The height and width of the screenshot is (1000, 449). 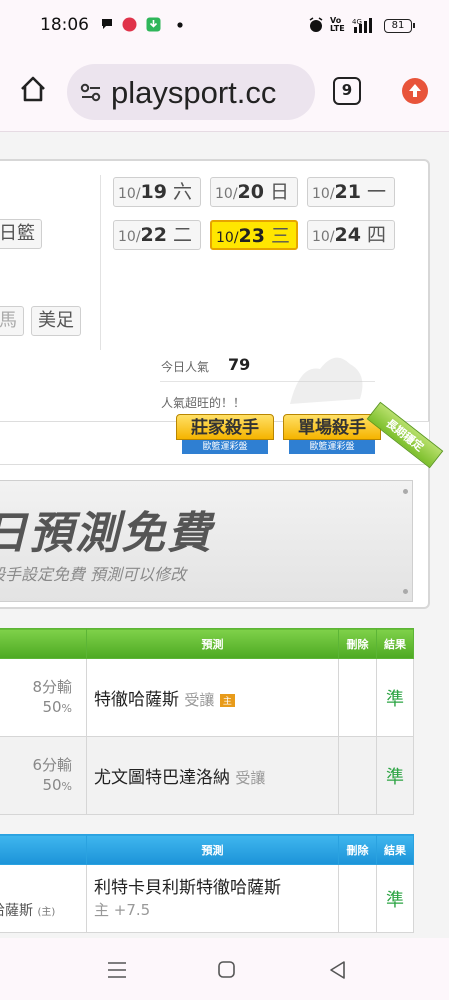 What do you see at coordinates (415, 91) in the screenshot?
I see `update-arrow-icon` at bounding box center [415, 91].